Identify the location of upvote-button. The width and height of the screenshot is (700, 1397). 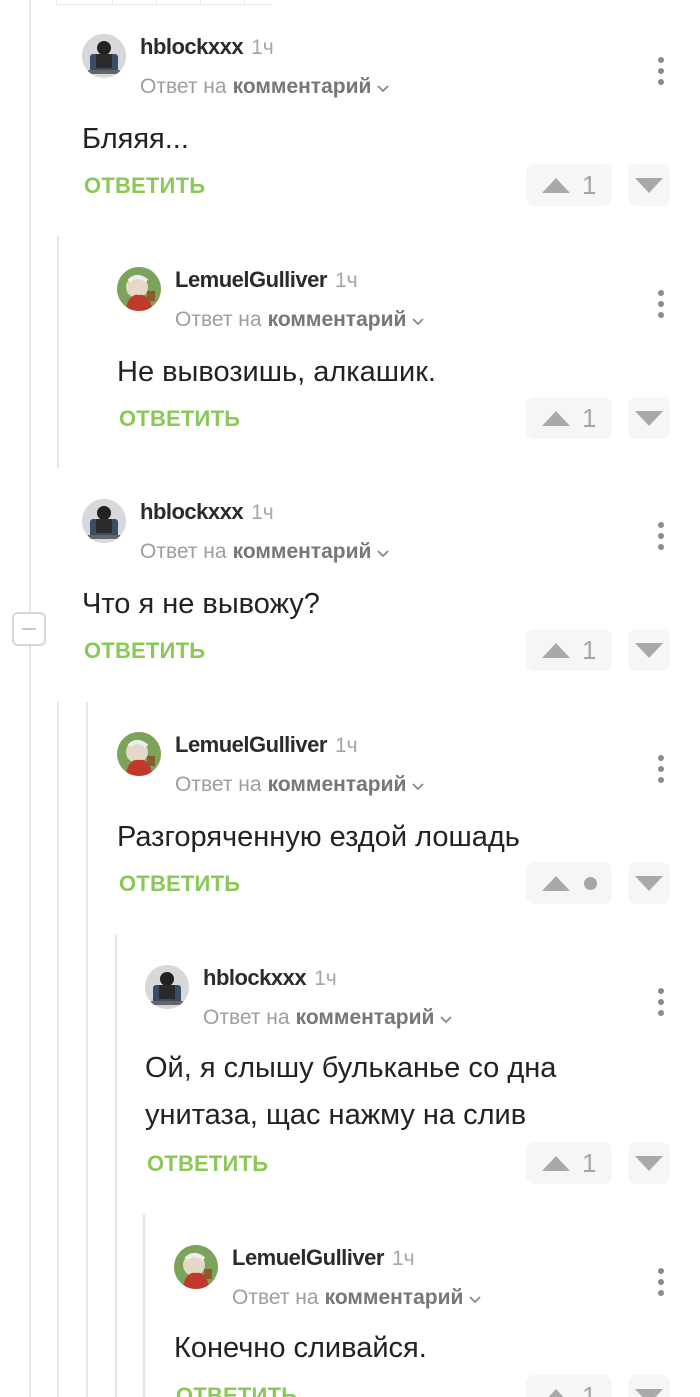
(569, 883).